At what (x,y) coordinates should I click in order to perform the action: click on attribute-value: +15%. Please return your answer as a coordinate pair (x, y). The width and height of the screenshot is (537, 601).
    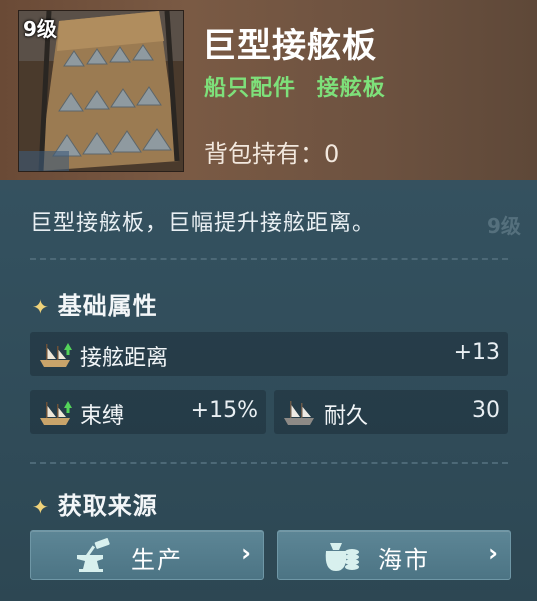
    Looking at the image, I should click on (224, 410).